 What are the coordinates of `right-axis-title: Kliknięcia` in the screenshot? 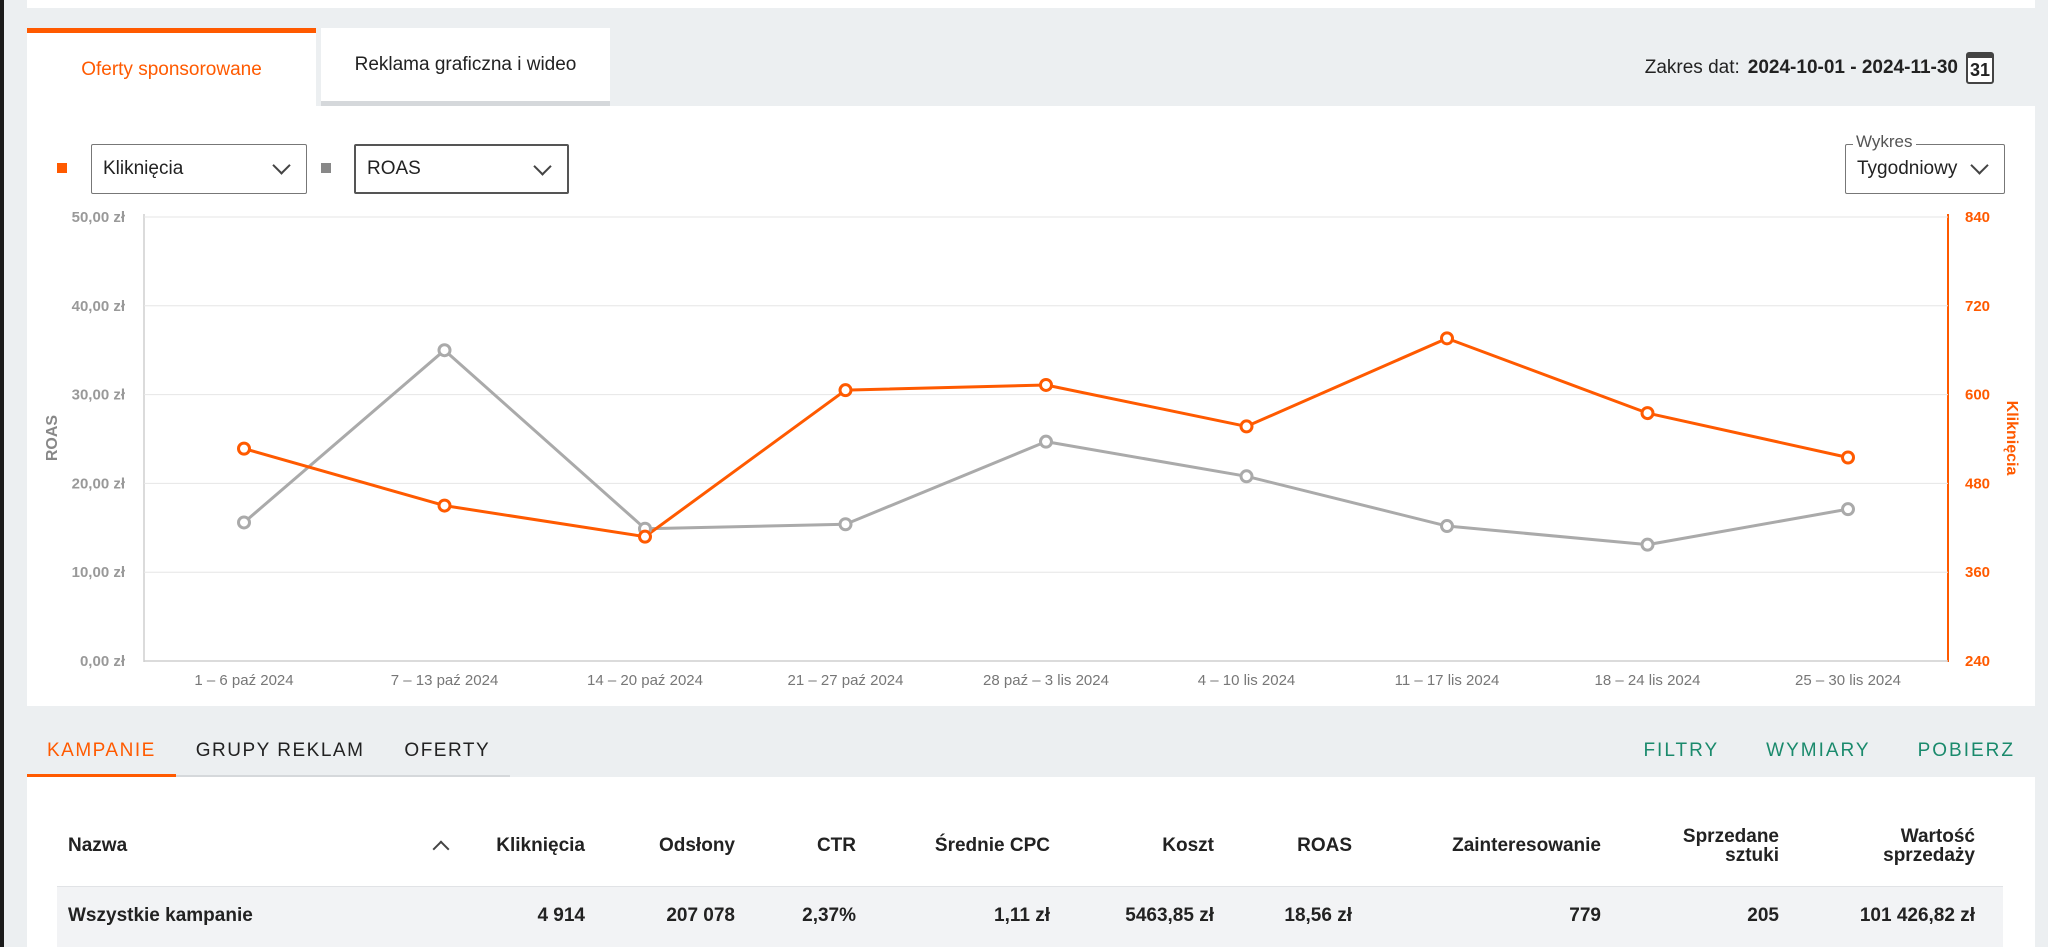 It's located at (2011, 438).